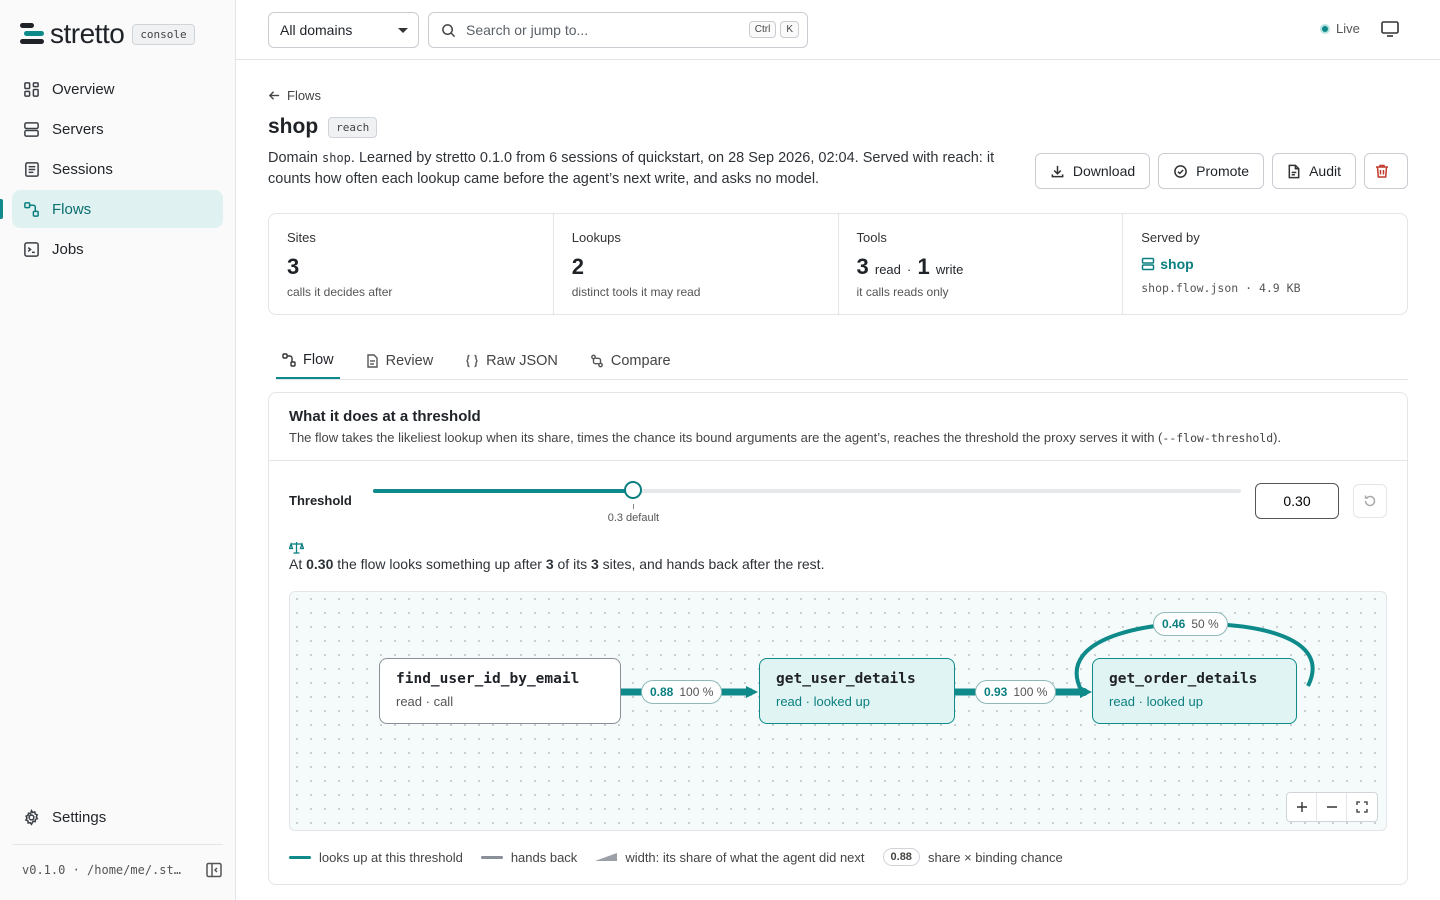  I want to click on live-label: Live, so click(1348, 28).